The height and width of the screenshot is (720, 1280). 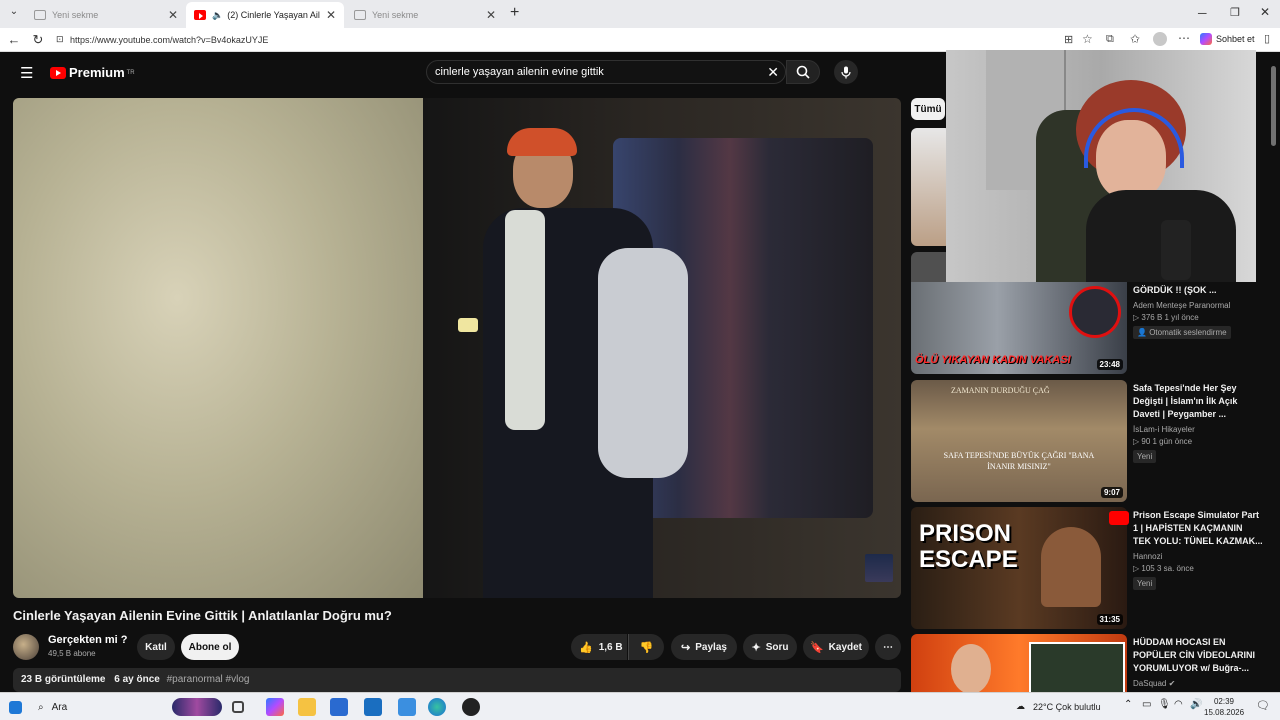 What do you see at coordinates (1128, 704) in the screenshot?
I see `tray-chevron-icon: ⌃` at bounding box center [1128, 704].